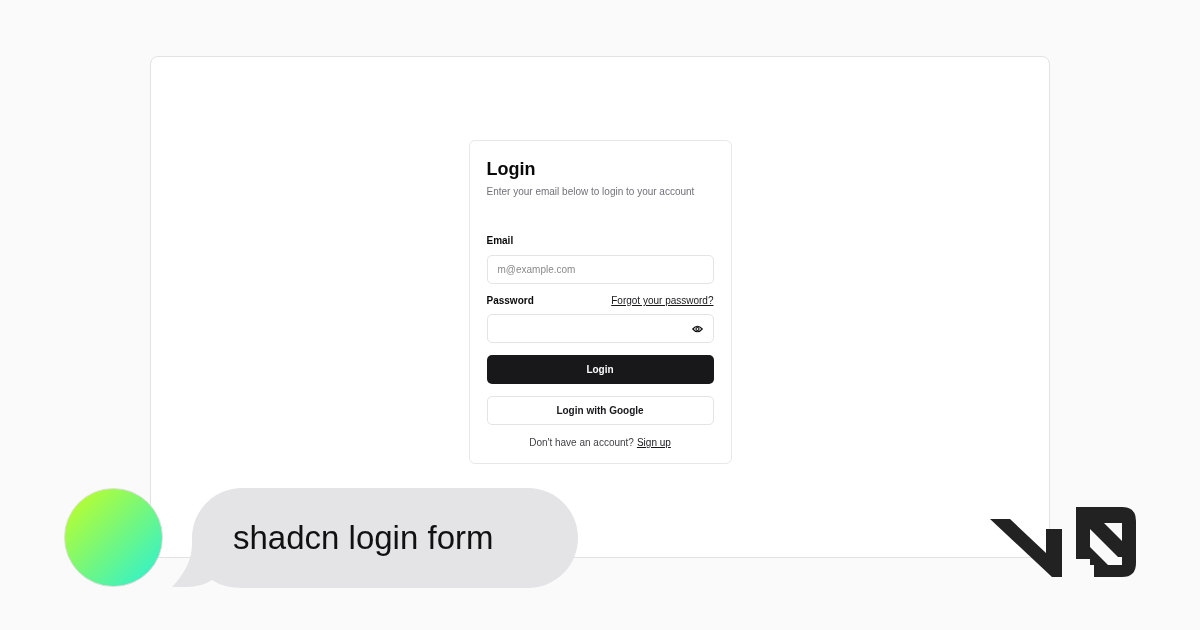 The height and width of the screenshot is (630, 1200). What do you see at coordinates (600, 328) in the screenshot?
I see `password-field` at bounding box center [600, 328].